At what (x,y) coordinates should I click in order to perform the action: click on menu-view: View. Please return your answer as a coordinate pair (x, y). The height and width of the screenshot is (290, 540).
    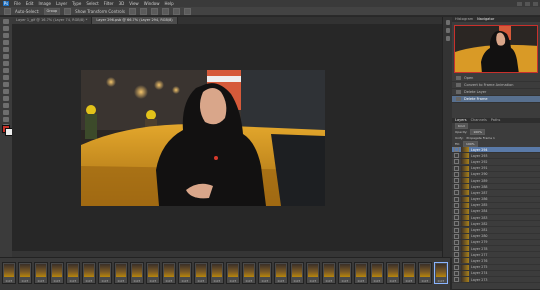
    Looking at the image, I should click on (134, 3).